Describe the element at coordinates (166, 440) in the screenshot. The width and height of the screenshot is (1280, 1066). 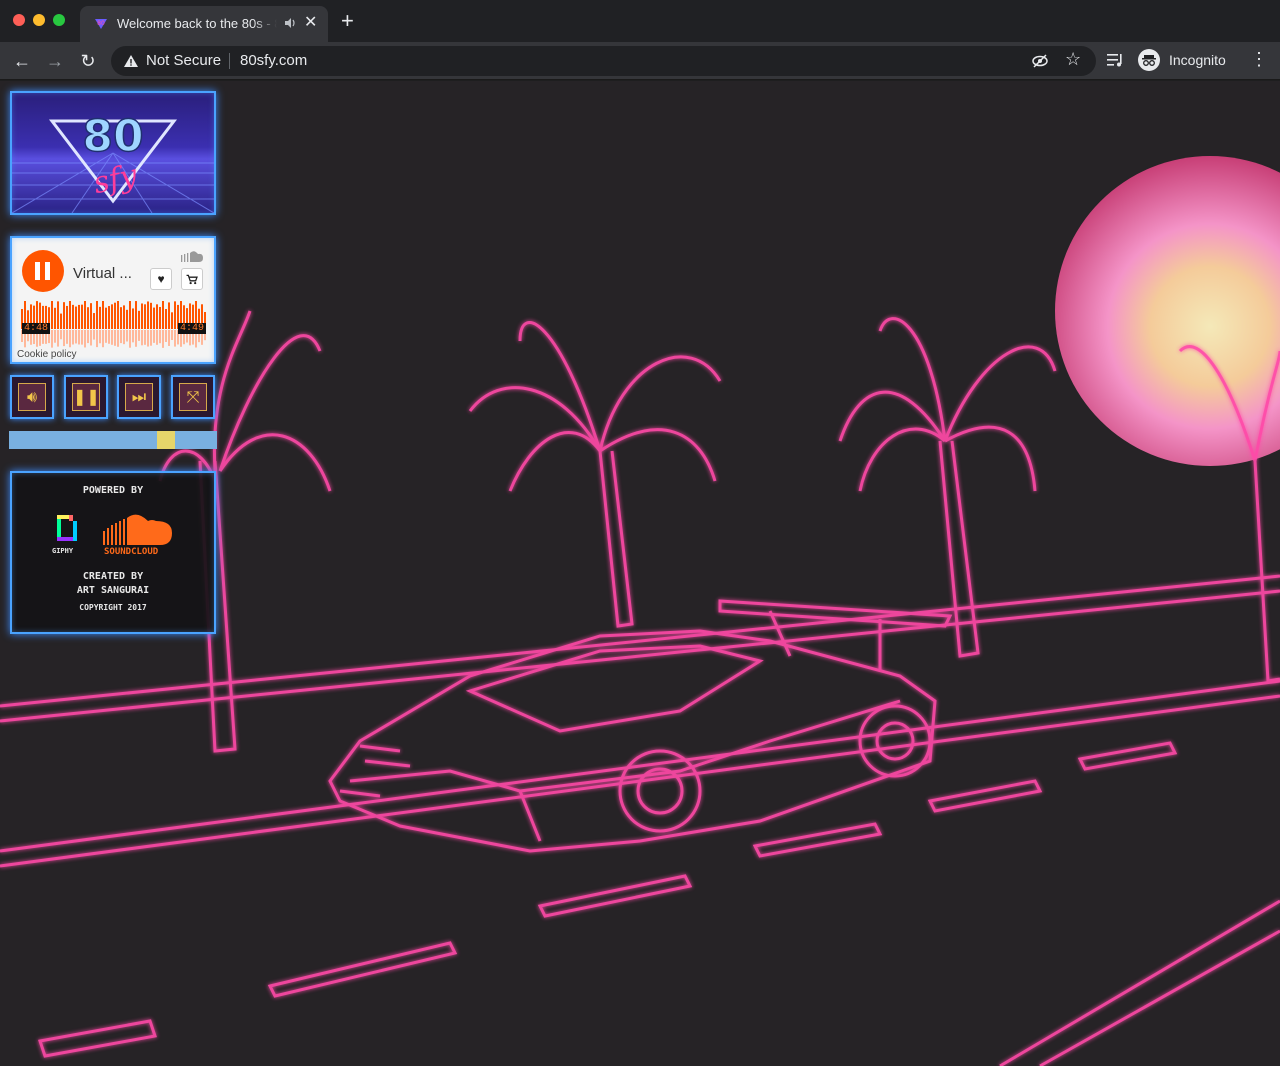
I see `volume-slider-handle` at that location.